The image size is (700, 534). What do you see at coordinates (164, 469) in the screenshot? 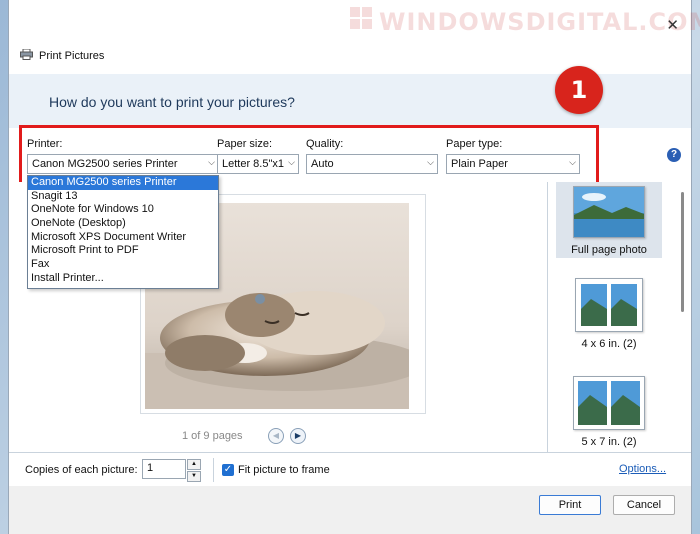
I see `copies-input: 1` at bounding box center [164, 469].